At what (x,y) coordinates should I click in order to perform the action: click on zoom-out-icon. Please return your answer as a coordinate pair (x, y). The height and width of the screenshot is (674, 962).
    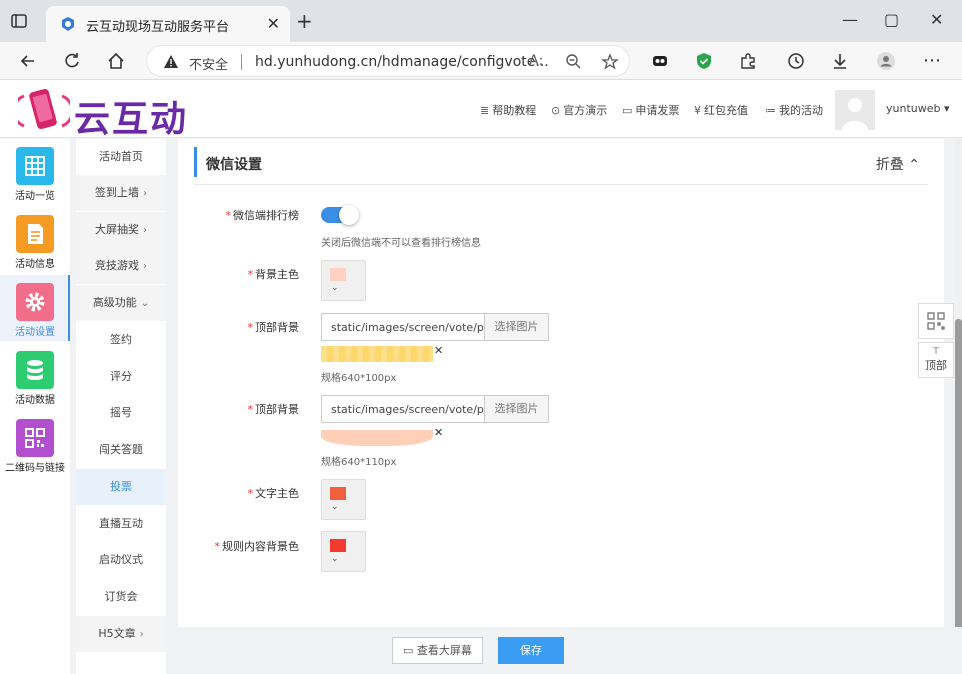
    Looking at the image, I should click on (573, 61).